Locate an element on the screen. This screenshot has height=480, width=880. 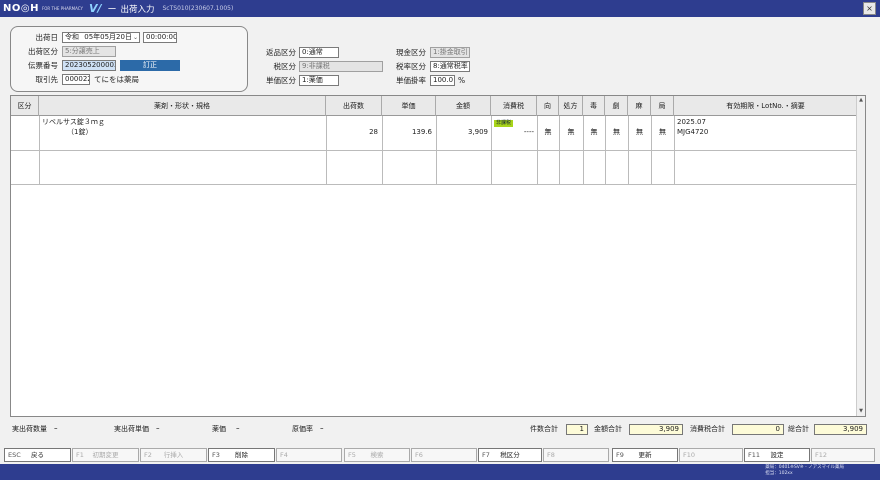
fkey-f3-button: F3 削除 is located at coordinates (241, 455).